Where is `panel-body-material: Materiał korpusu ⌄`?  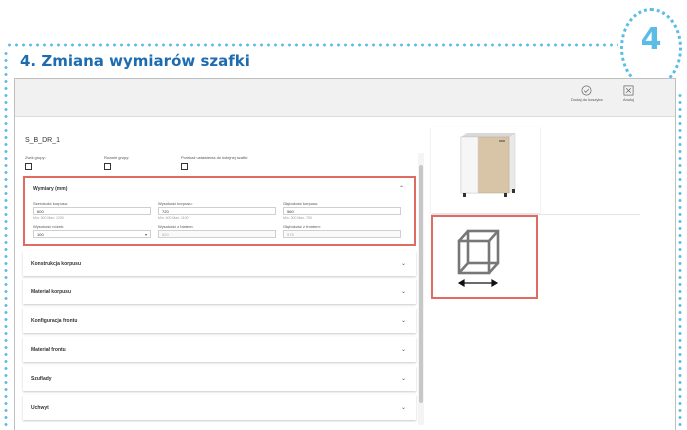 panel-body-material: Materiał korpusu ⌄ is located at coordinates (219, 291).